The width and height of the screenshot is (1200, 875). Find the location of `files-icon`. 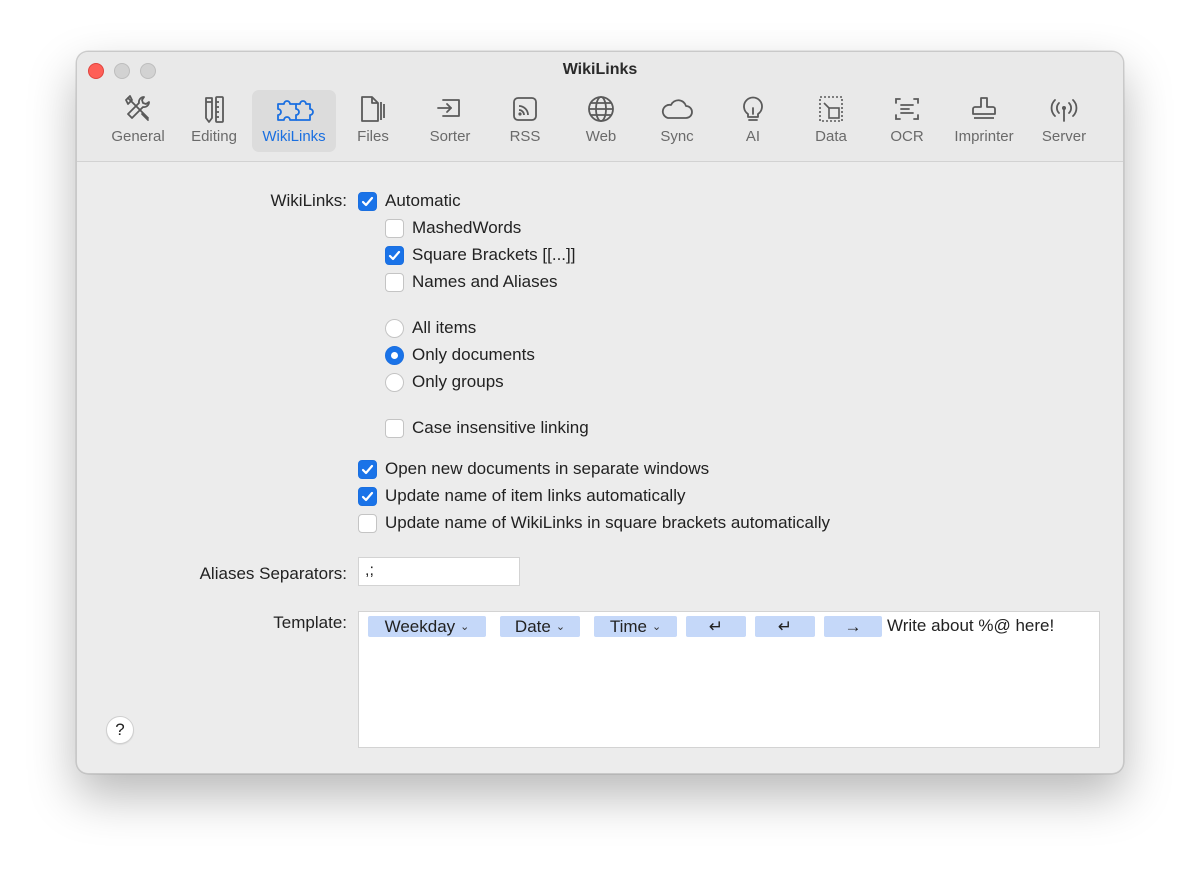

files-icon is located at coordinates (373, 109).